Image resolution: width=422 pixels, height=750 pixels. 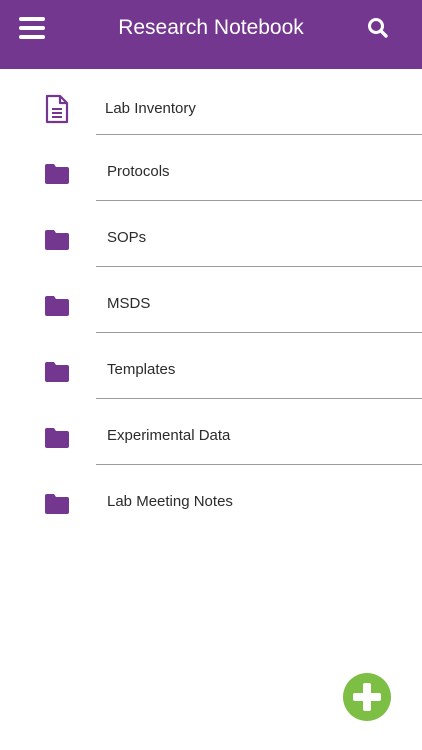 I want to click on menu-button, so click(x=32, y=28).